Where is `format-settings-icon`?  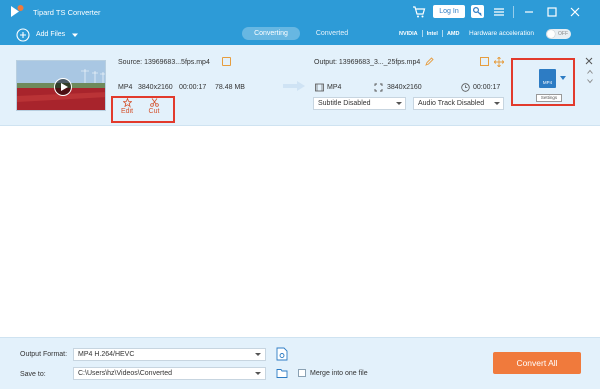 format-settings-icon is located at coordinates (282, 354).